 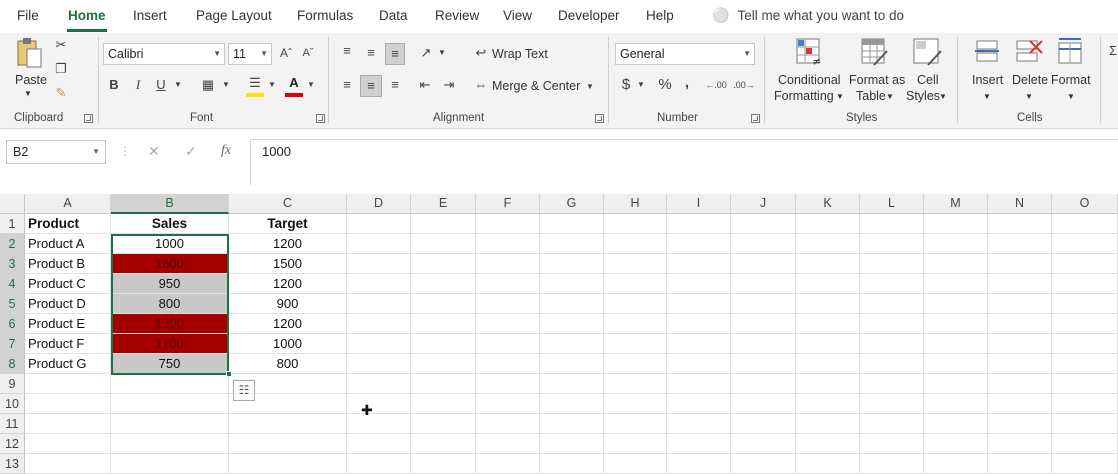 I want to click on column-header-f: F, so click(x=508, y=204).